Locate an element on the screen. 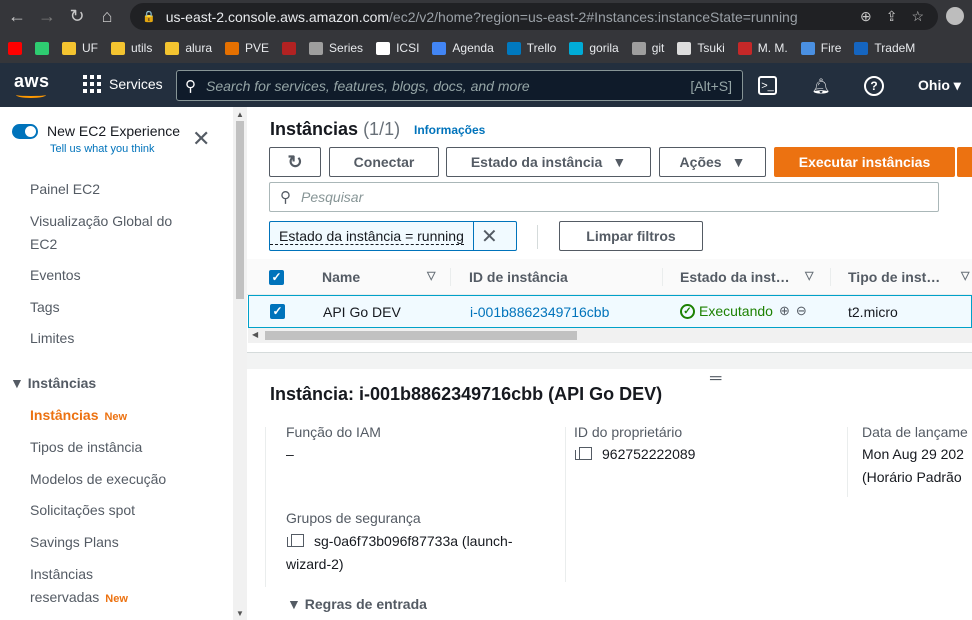 The height and width of the screenshot is (620, 972). cell-name: API Go DEV is located at coordinates (362, 312).